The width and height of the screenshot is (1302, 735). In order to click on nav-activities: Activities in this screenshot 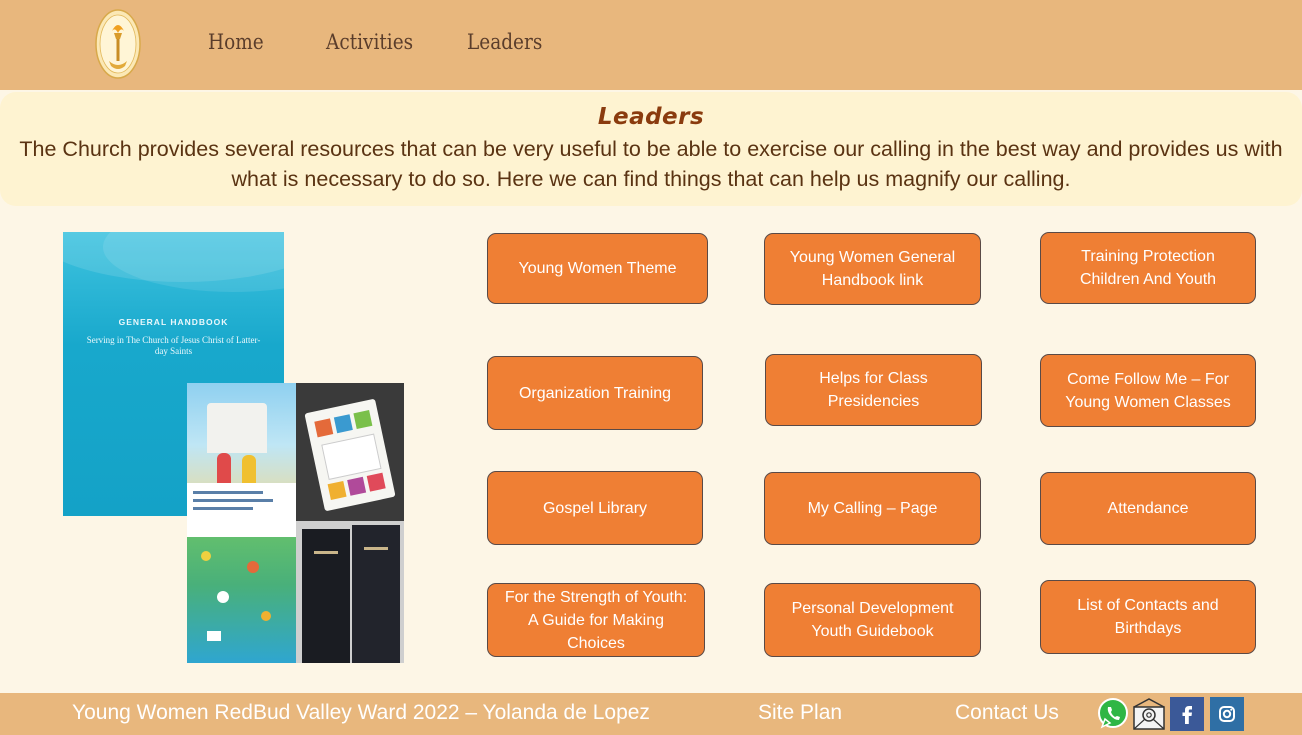, I will do `click(369, 42)`.